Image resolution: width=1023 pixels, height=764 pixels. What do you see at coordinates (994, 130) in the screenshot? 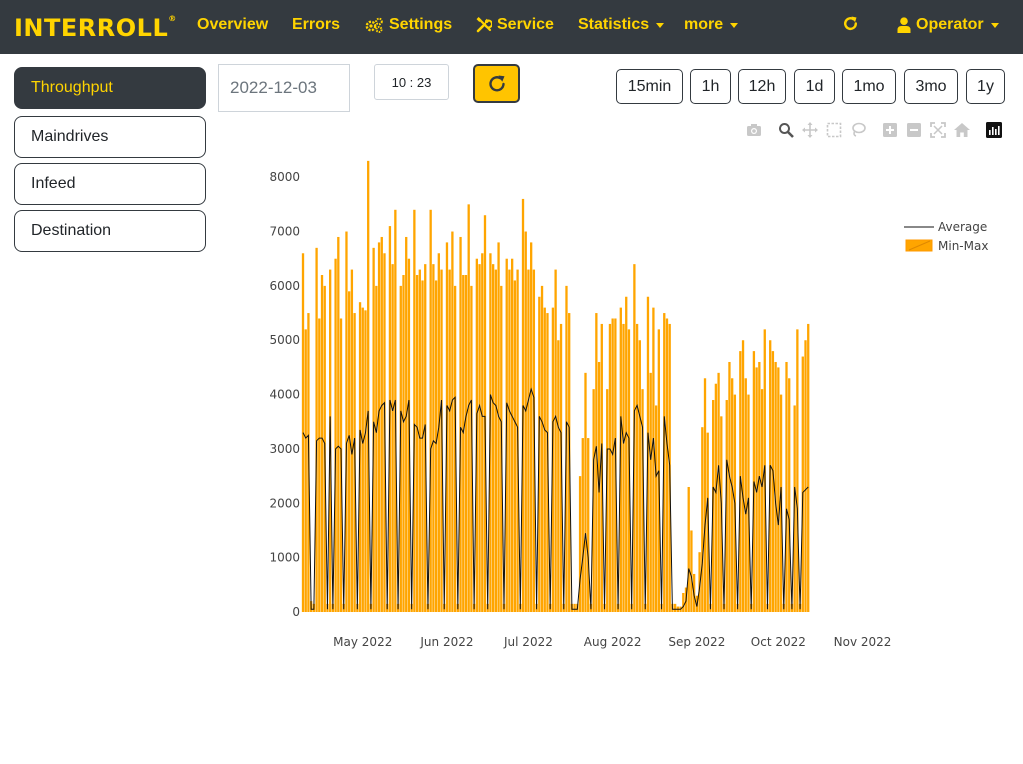
I see `plotly-logo-icon` at bounding box center [994, 130].